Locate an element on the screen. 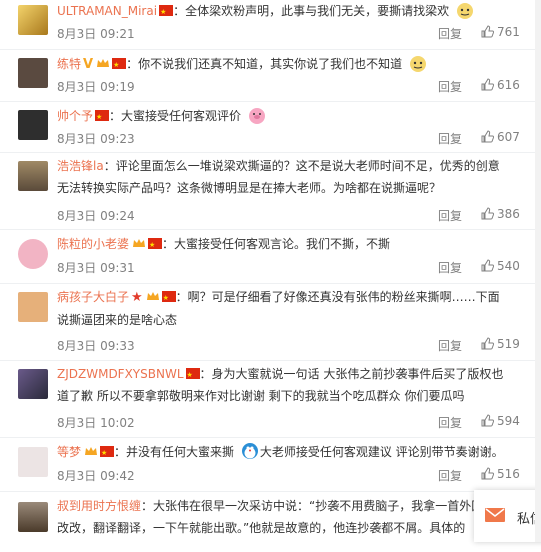  username-link: 等梦 is located at coordinates (69, 452).